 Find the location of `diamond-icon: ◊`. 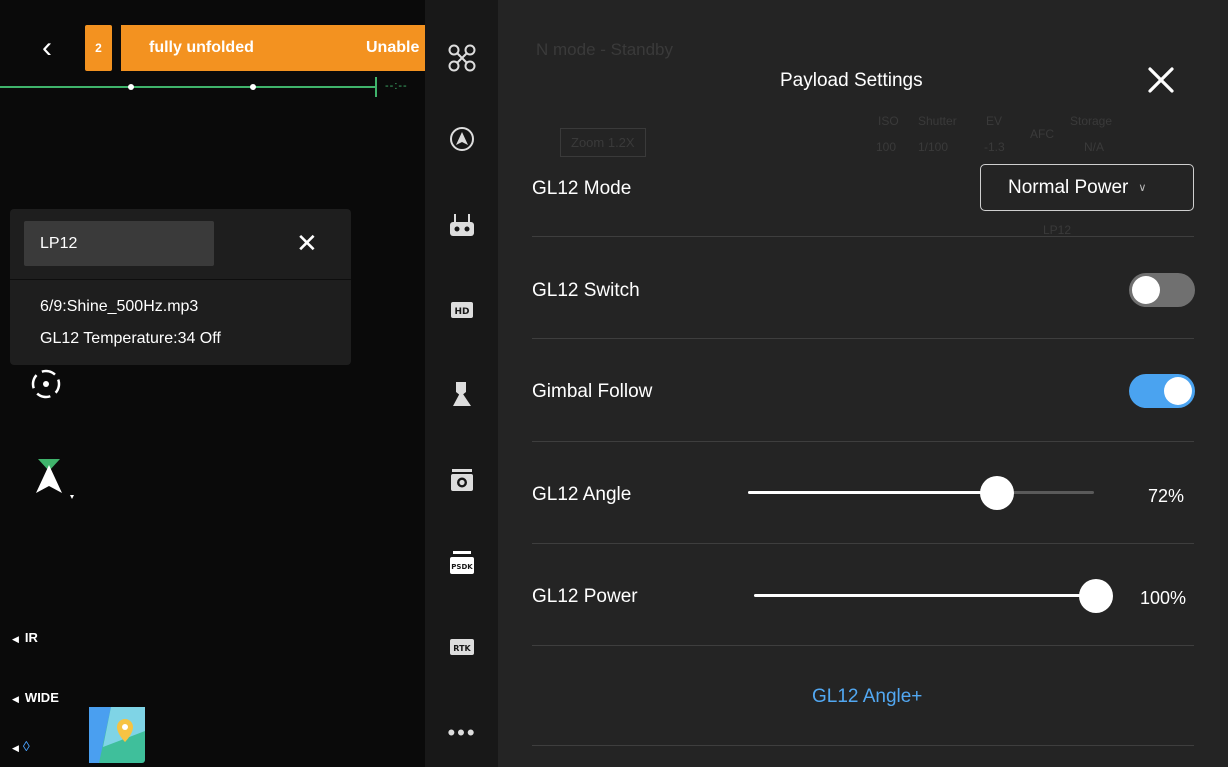

diamond-icon: ◊ is located at coordinates (26, 746).